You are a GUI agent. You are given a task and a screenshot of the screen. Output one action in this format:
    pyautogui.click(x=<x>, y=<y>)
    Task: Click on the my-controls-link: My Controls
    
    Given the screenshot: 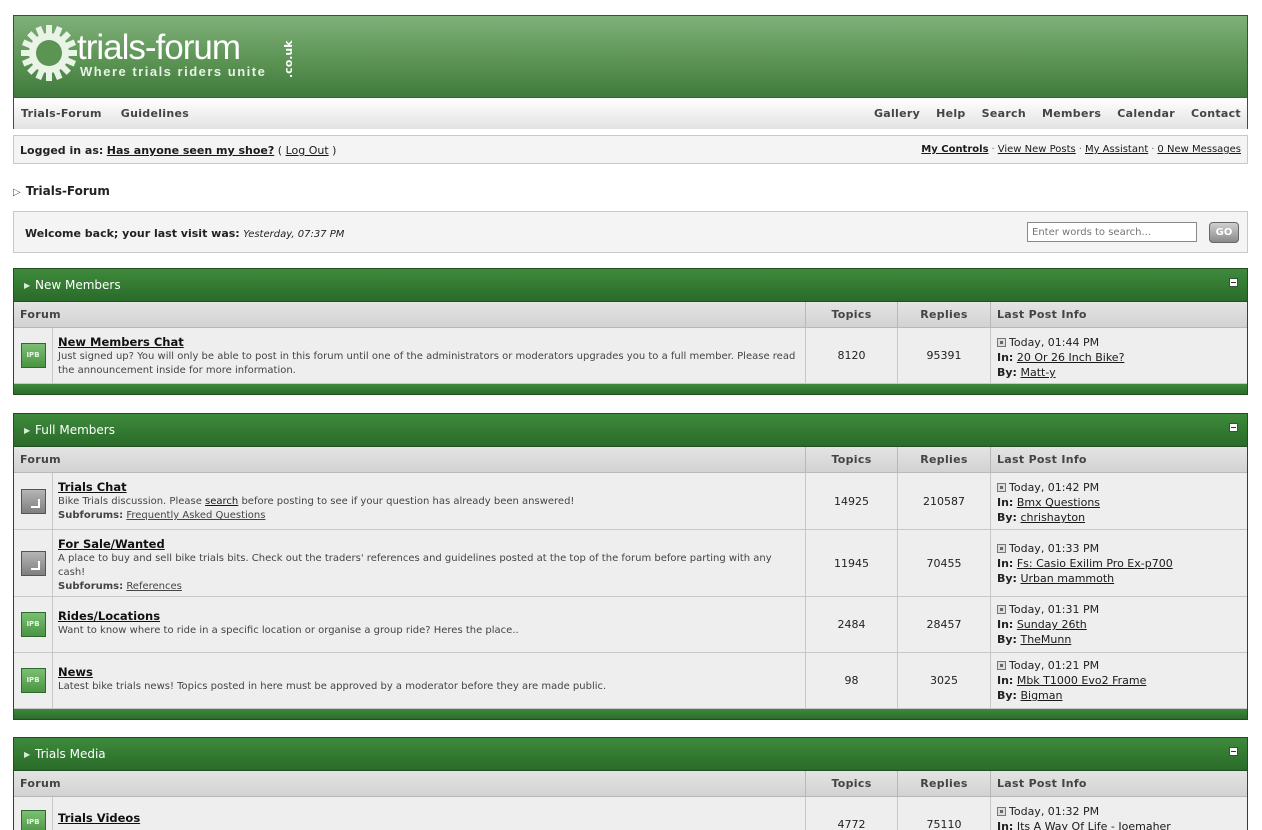 What is the action you would take?
    pyautogui.click(x=954, y=149)
    